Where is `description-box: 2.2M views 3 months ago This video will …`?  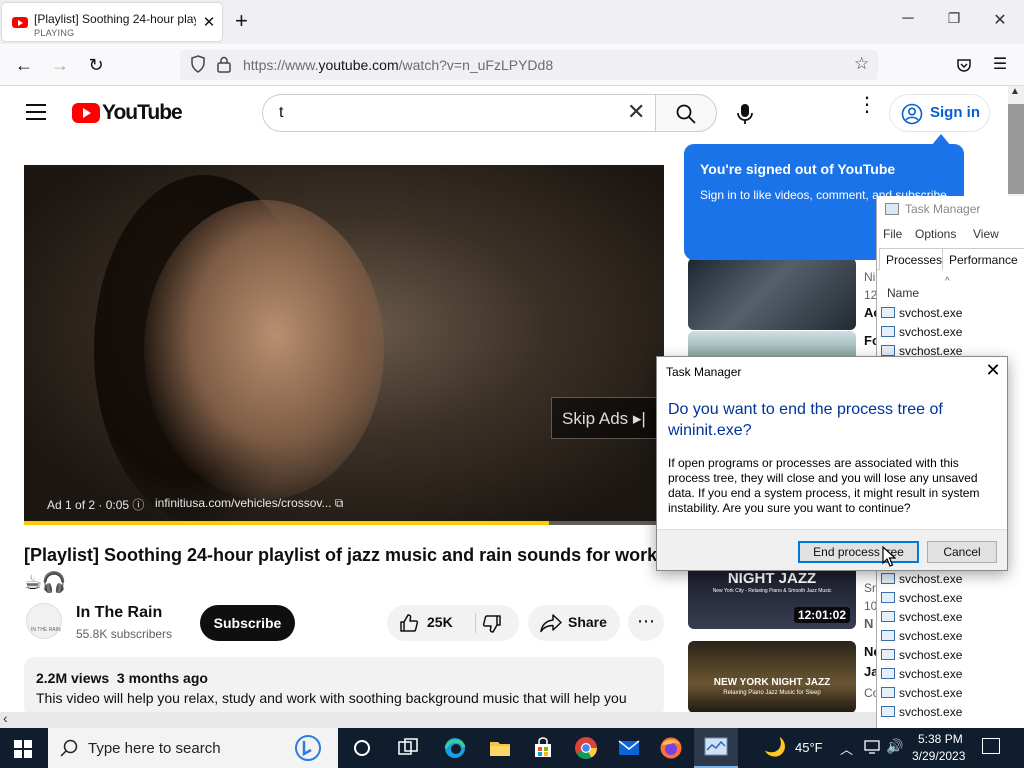 description-box: 2.2M views 3 months ago This video will … is located at coordinates (344, 687).